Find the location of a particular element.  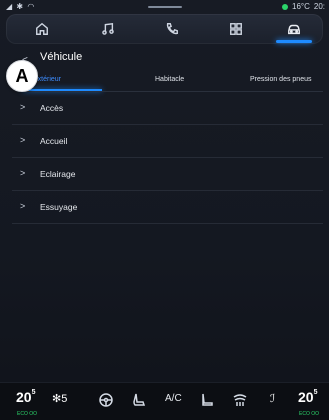

steering-wheel-heat-button is located at coordinates (106, 400).